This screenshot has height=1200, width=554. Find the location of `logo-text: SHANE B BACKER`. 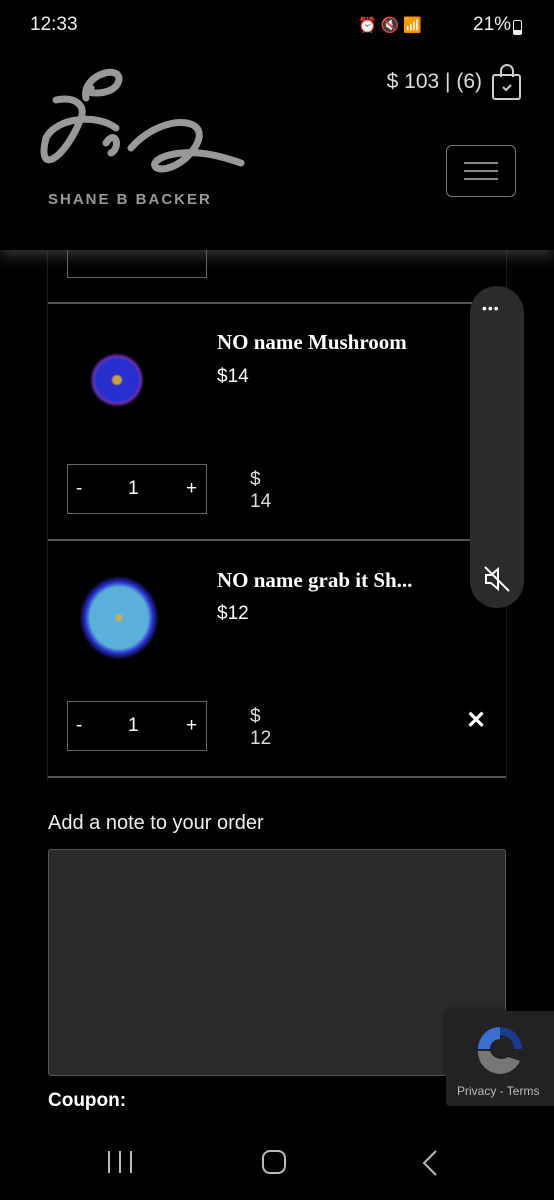

logo-text: SHANE B BACKER is located at coordinates (130, 199).